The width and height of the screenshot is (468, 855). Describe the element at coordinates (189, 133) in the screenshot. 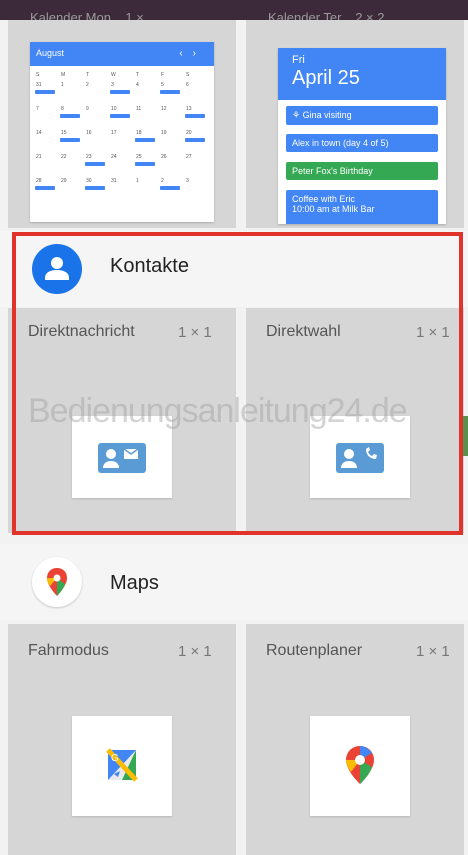

I see `calendar-day-cell: 20` at that location.